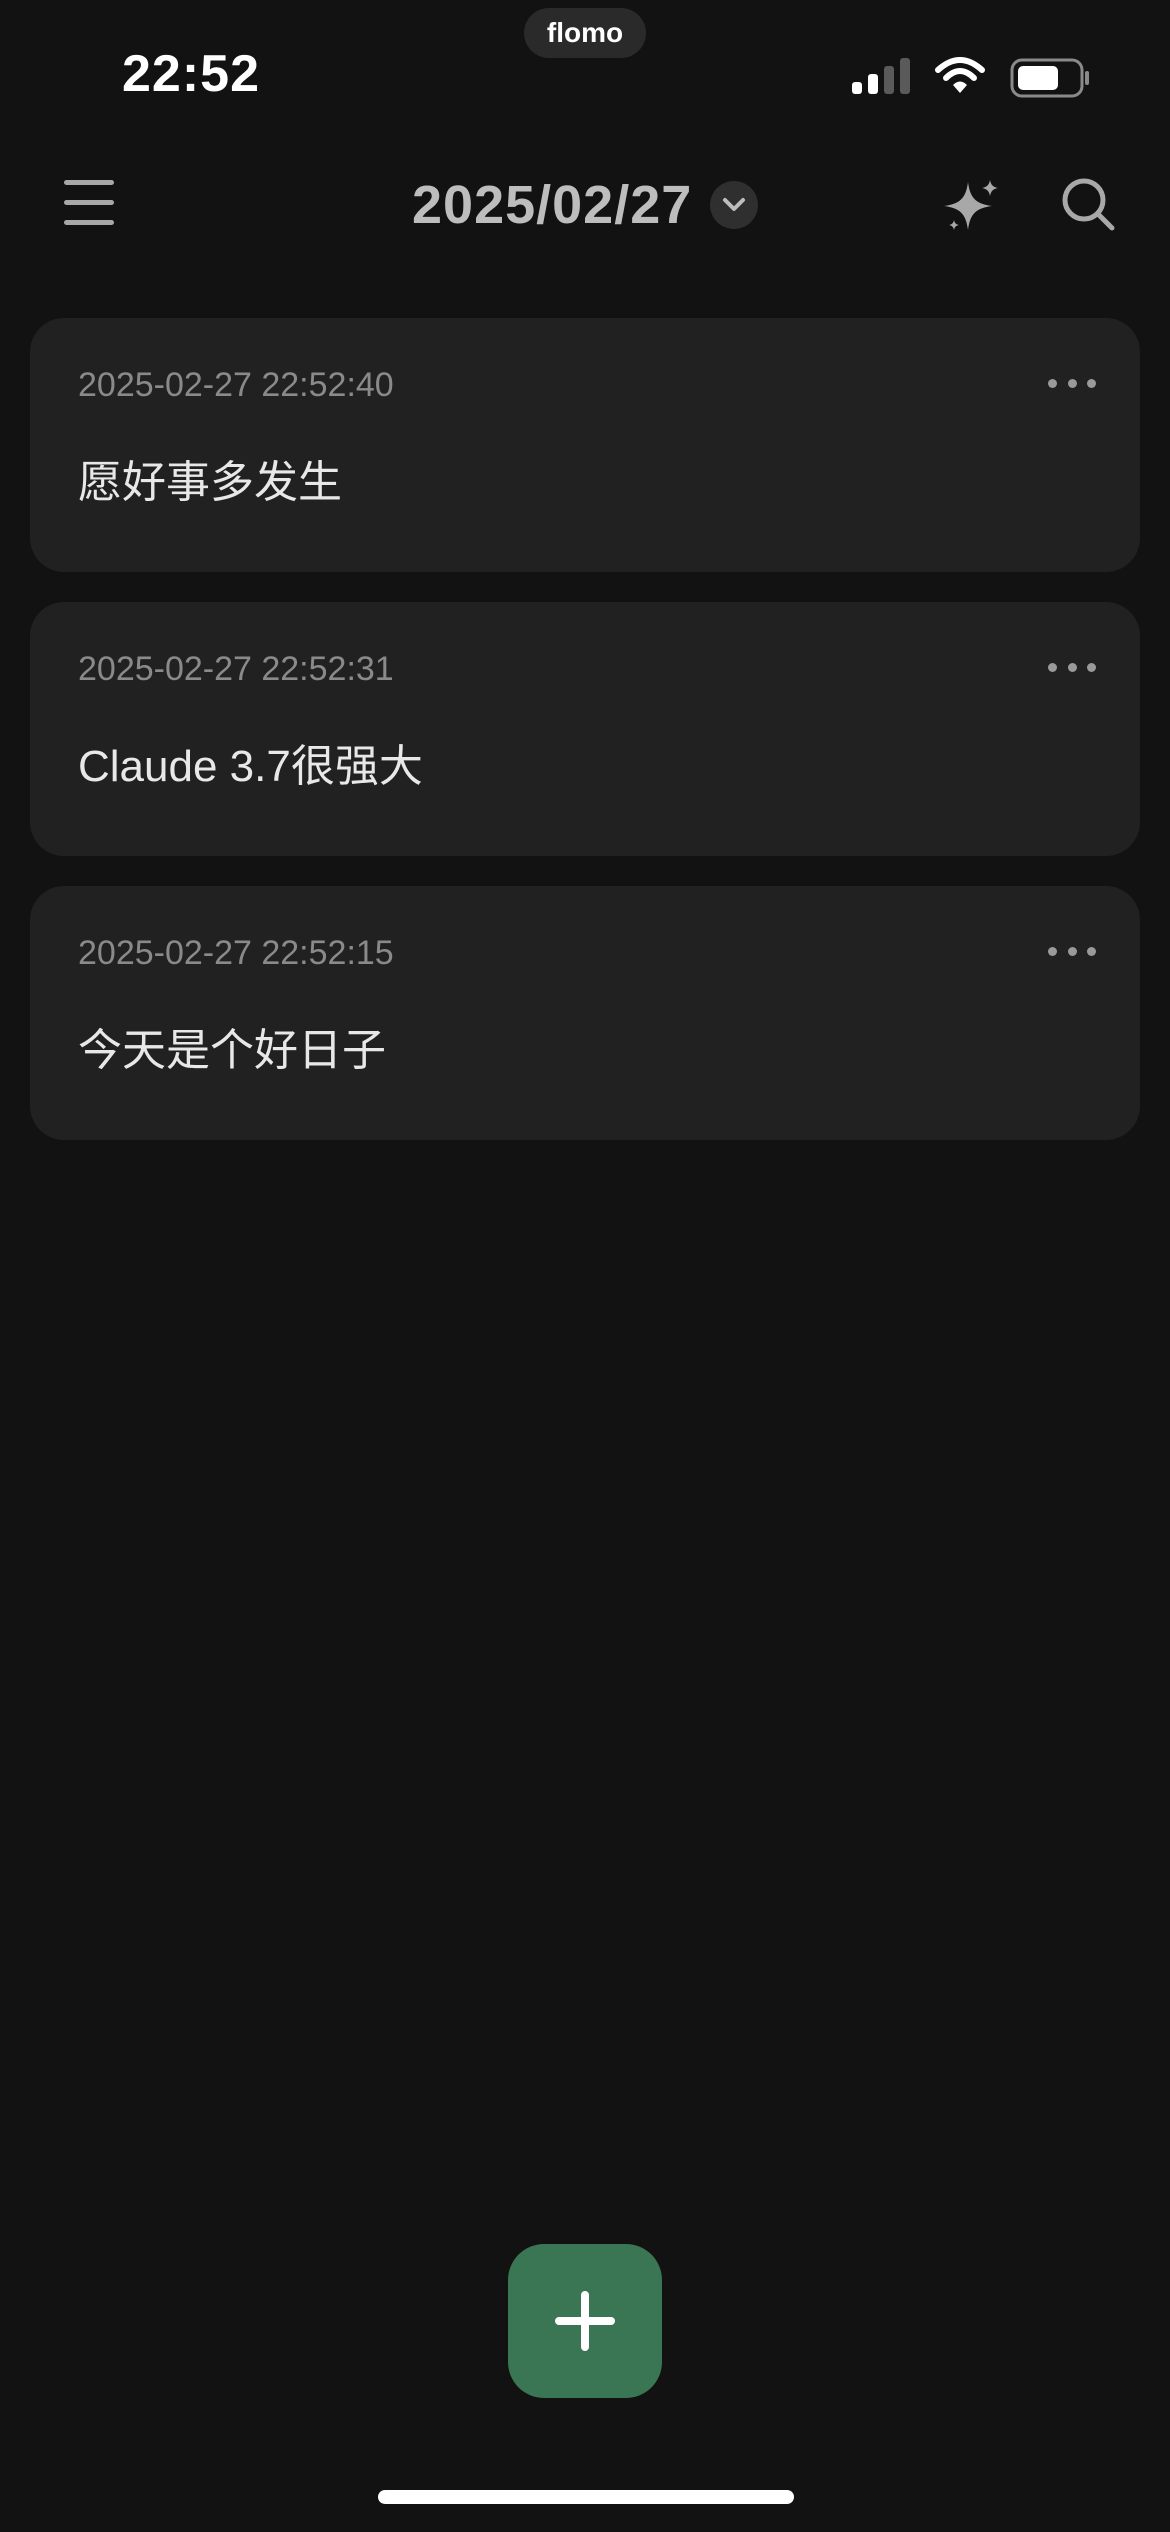  I want to click on header: 2025/02/27, so click(585, 210).